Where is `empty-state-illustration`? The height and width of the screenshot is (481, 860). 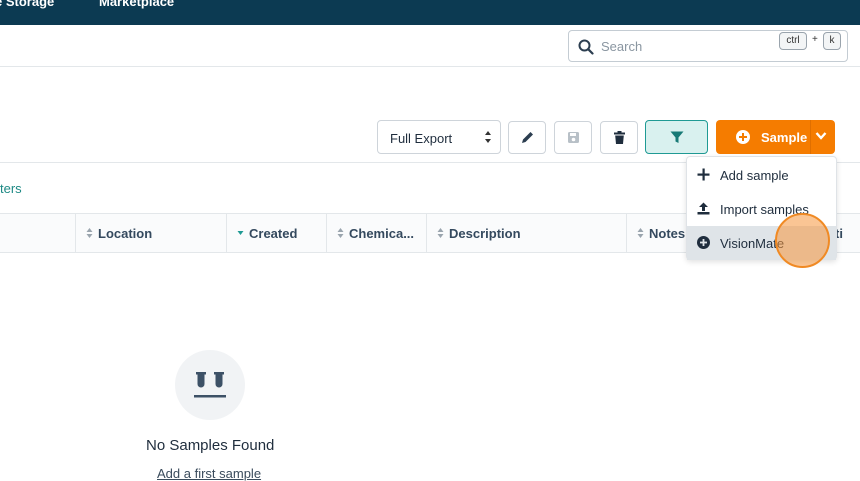 empty-state-illustration is located at coordinates (210, 385).